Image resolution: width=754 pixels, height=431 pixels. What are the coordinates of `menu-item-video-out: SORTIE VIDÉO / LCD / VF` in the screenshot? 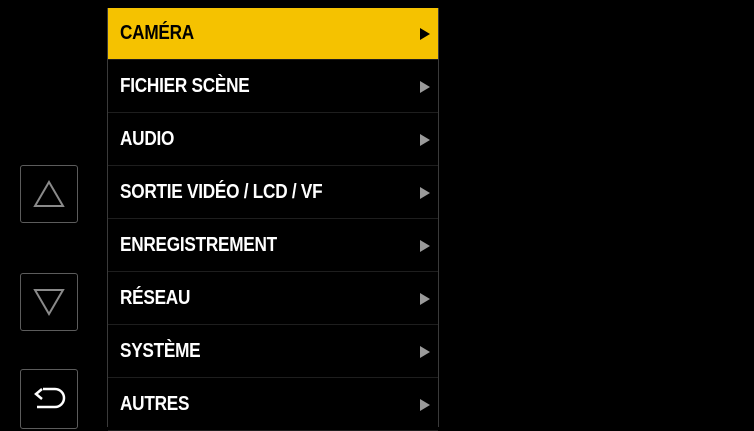 It's located at (273, 193).